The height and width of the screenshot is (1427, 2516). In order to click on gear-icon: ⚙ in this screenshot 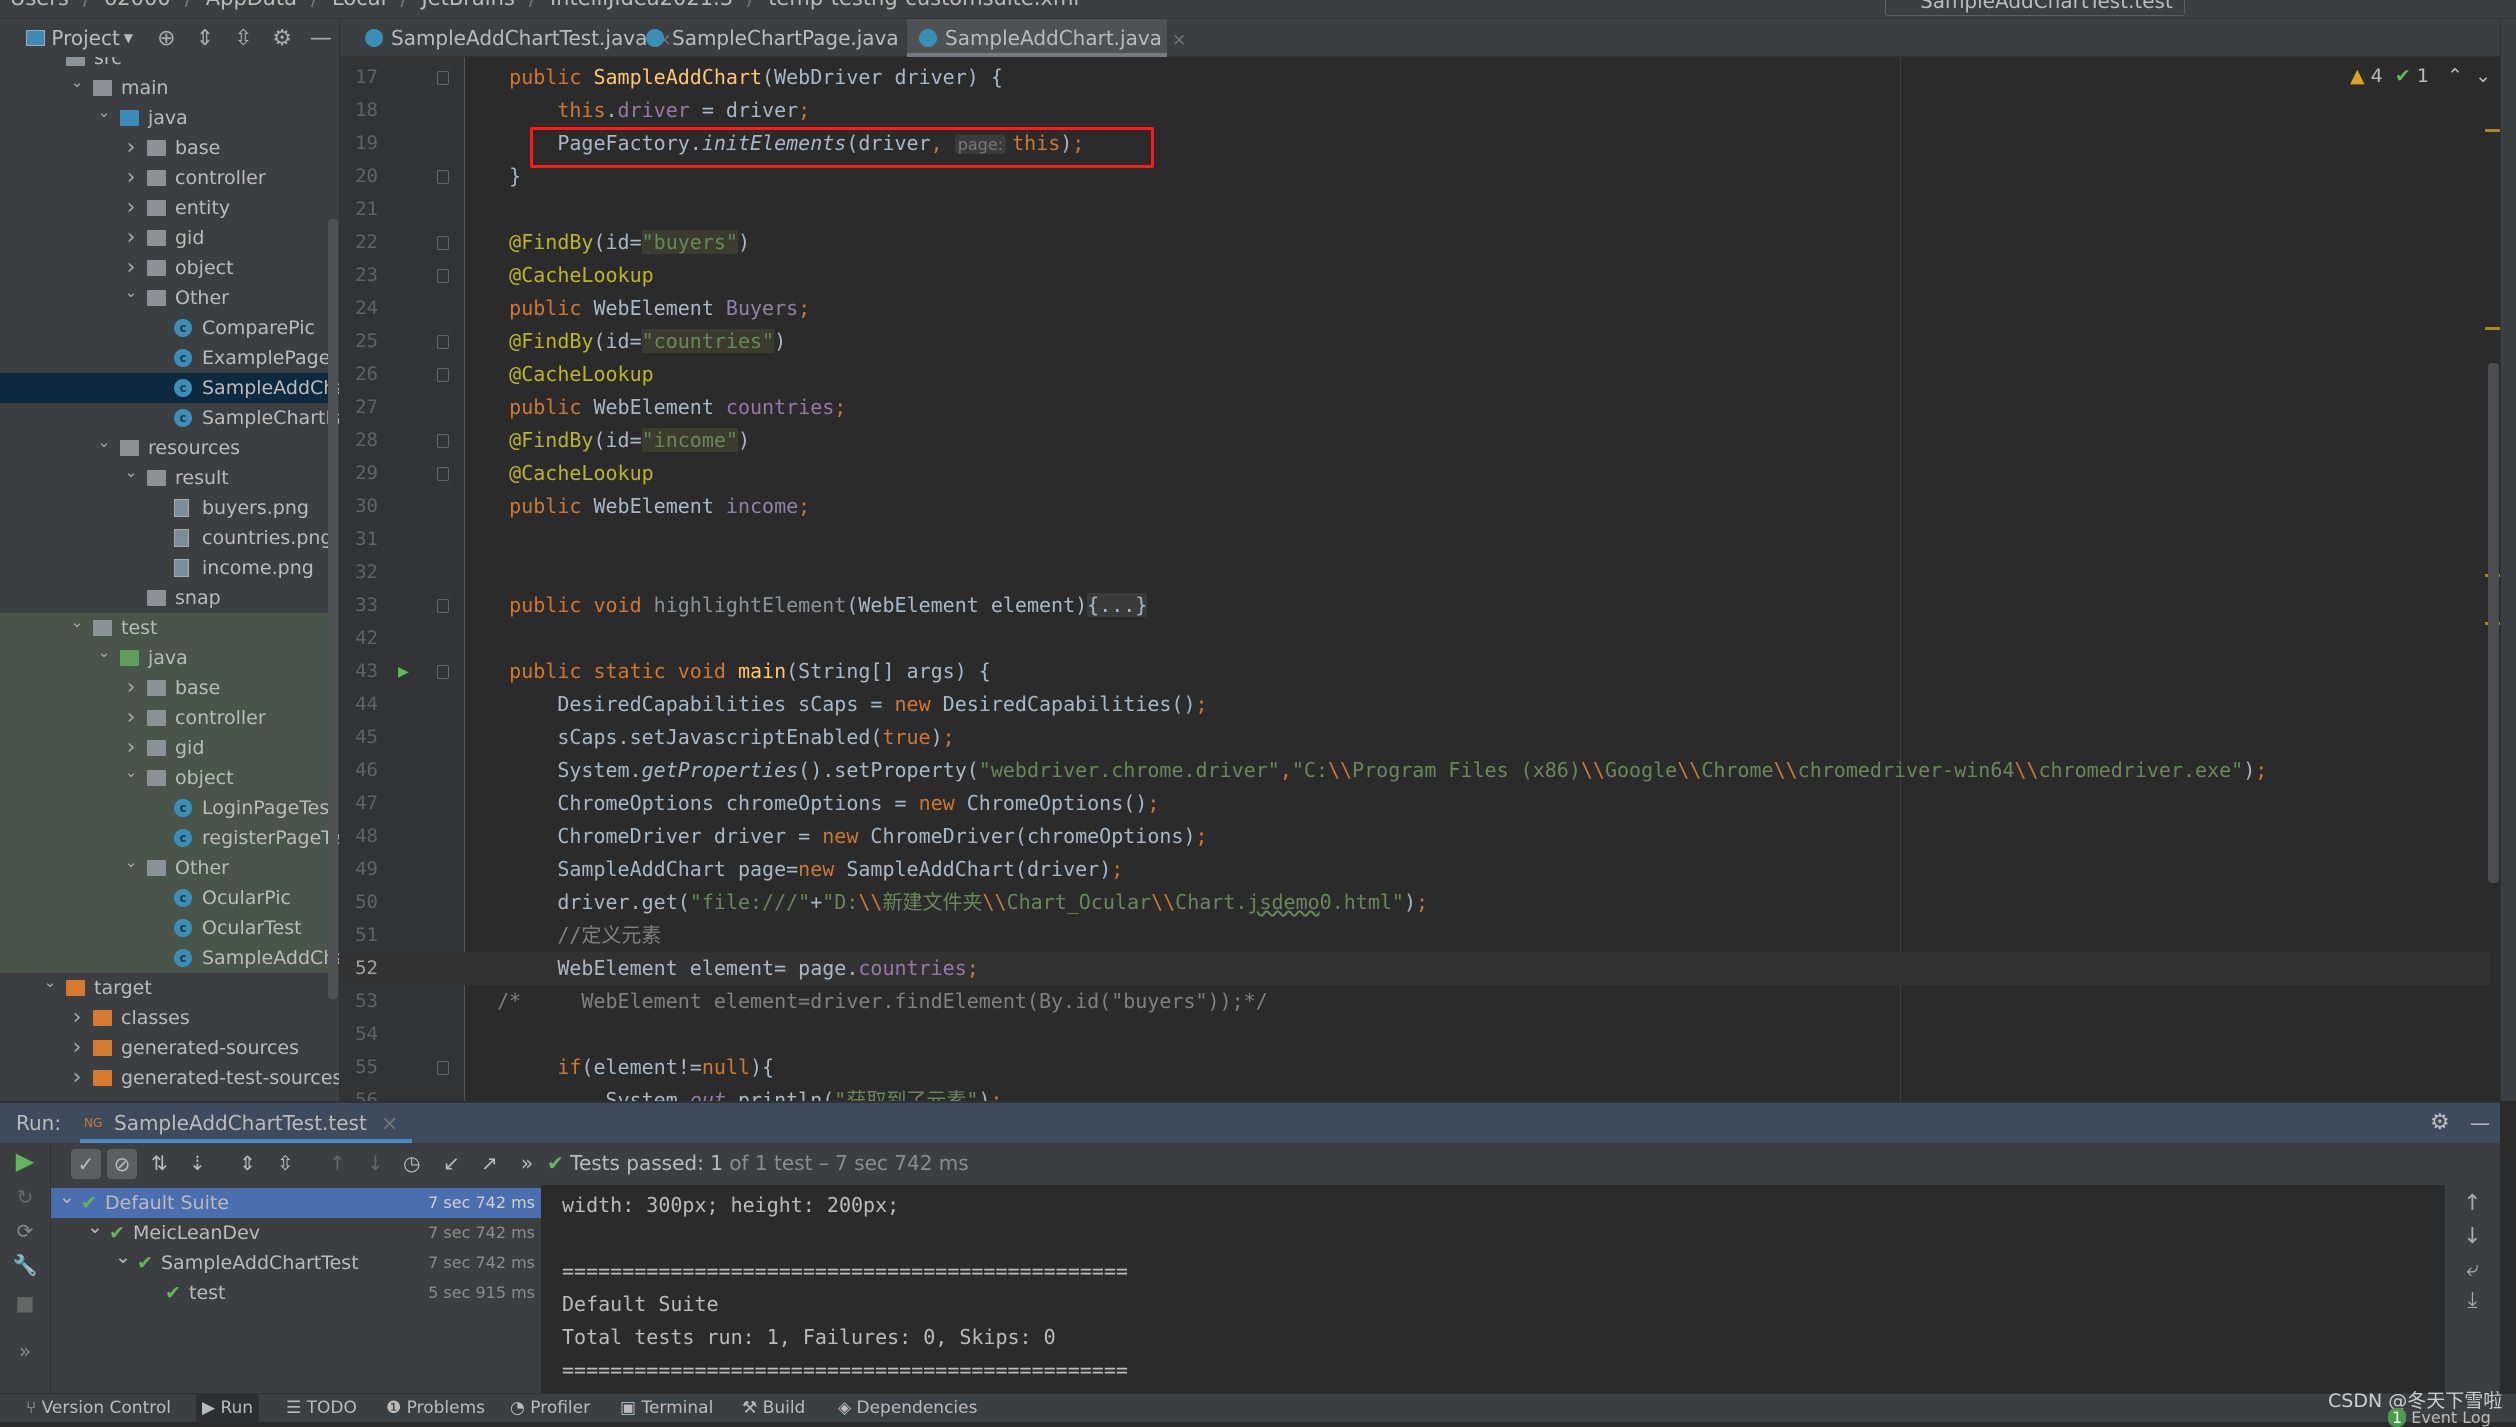, I will do `click(282, 38)`.